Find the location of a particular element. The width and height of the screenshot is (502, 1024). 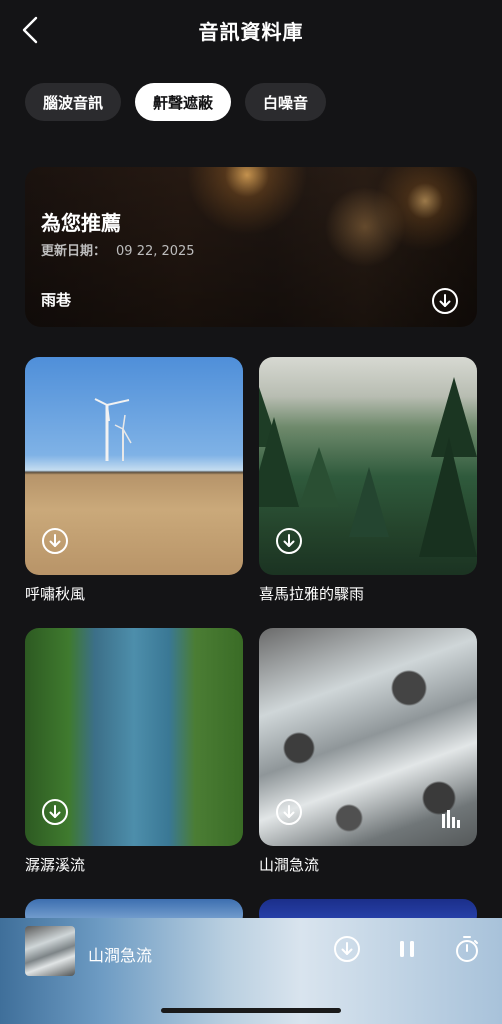

card-title: 潺潺溪流 is located at coordinates (55, 865).